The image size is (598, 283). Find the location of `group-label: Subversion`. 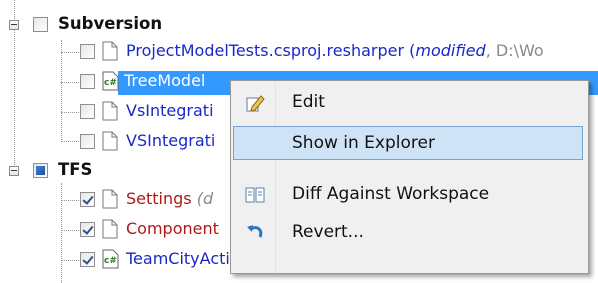

group-label: Subversion is located at coordinates (110, 23).